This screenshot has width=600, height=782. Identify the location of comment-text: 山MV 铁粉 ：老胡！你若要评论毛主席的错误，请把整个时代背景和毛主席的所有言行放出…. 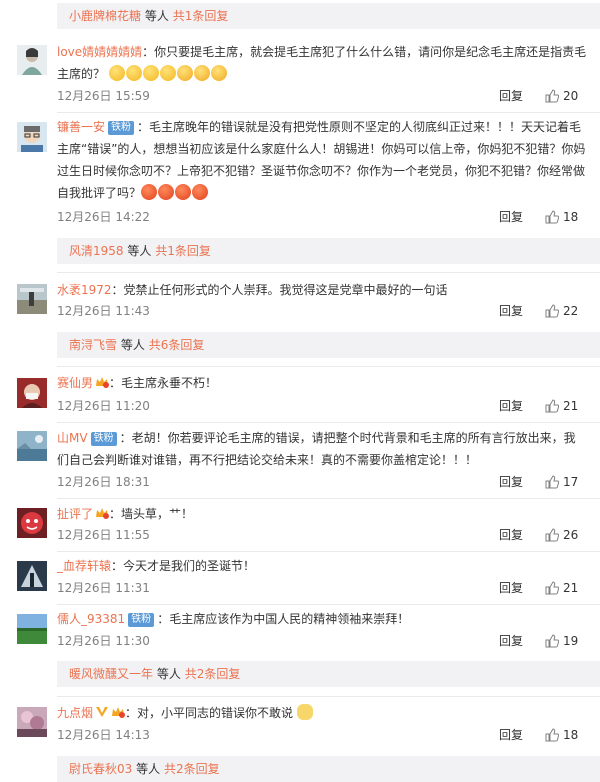
(322, 449).